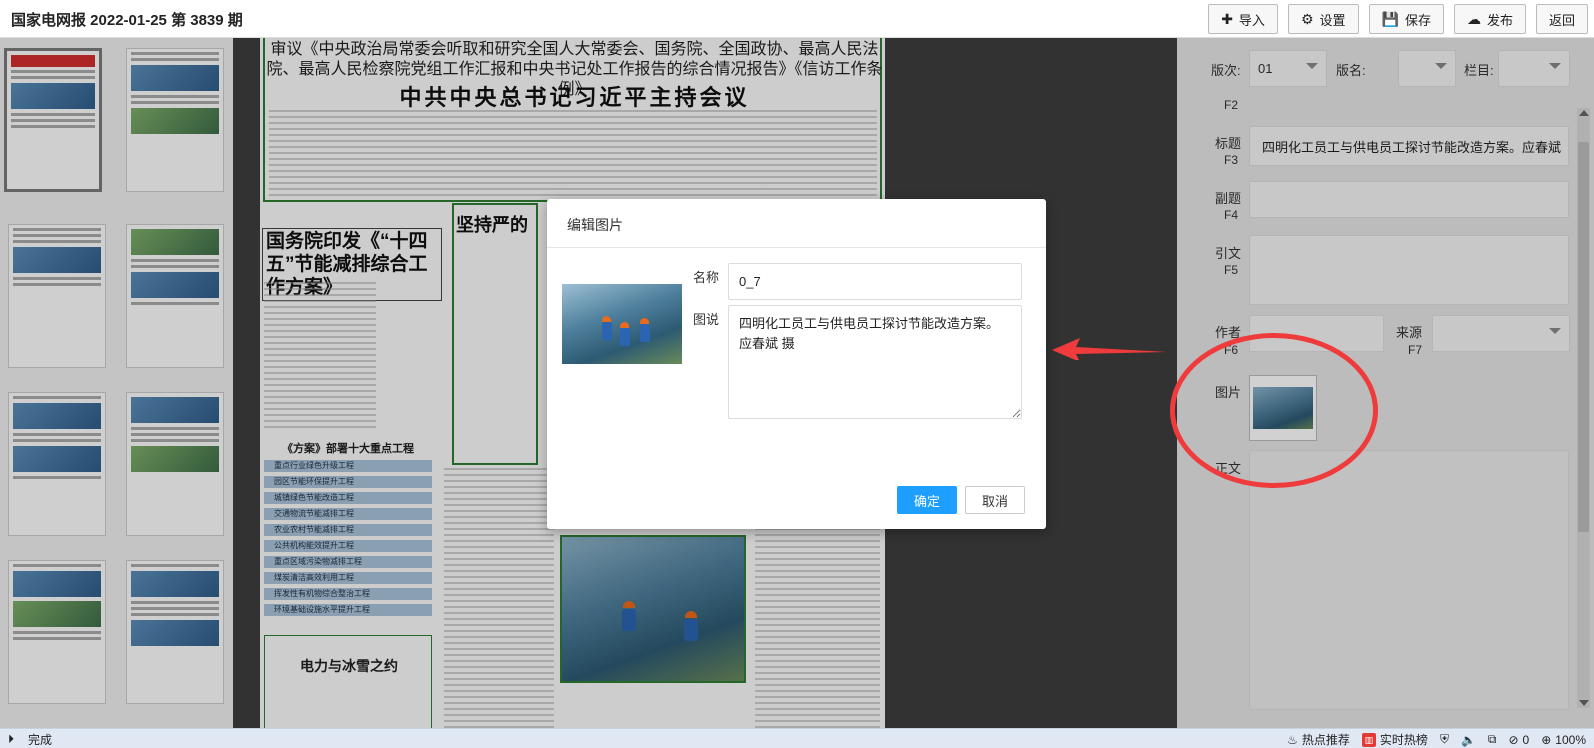  What do you see at coordinates (1403, 740) in the screenshot?
I see `realtime-hot-label: 实时热榜` at bounding box center [1403, 740].